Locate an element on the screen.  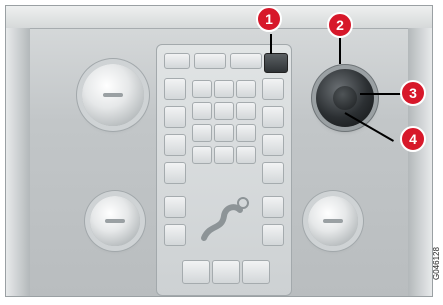
top-left-knob is located at coordinates (113, 95).